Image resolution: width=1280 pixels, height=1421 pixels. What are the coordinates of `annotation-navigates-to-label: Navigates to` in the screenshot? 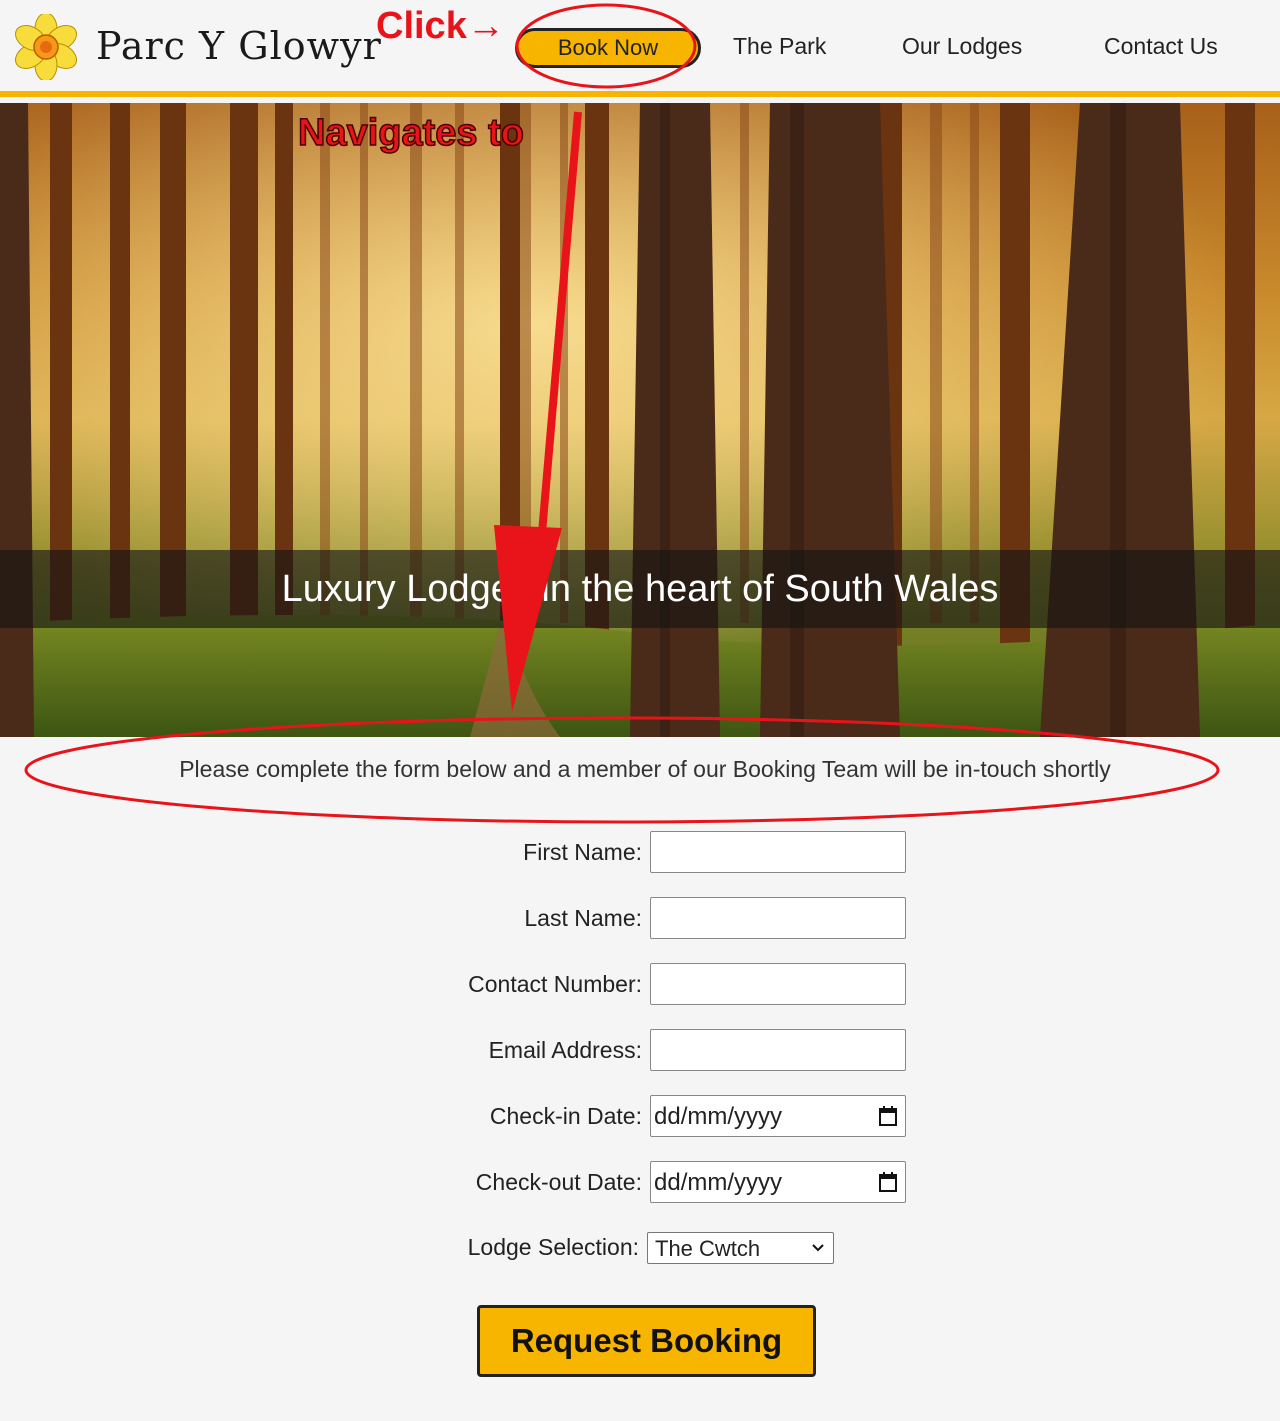 It's located at (410, 133).